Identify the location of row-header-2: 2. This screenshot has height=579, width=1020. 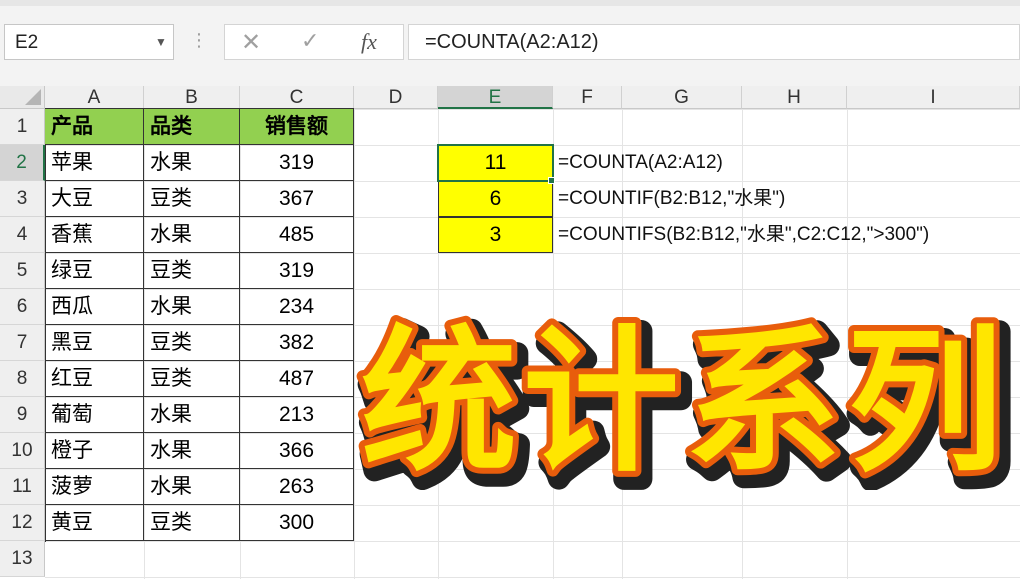
(22, 163).